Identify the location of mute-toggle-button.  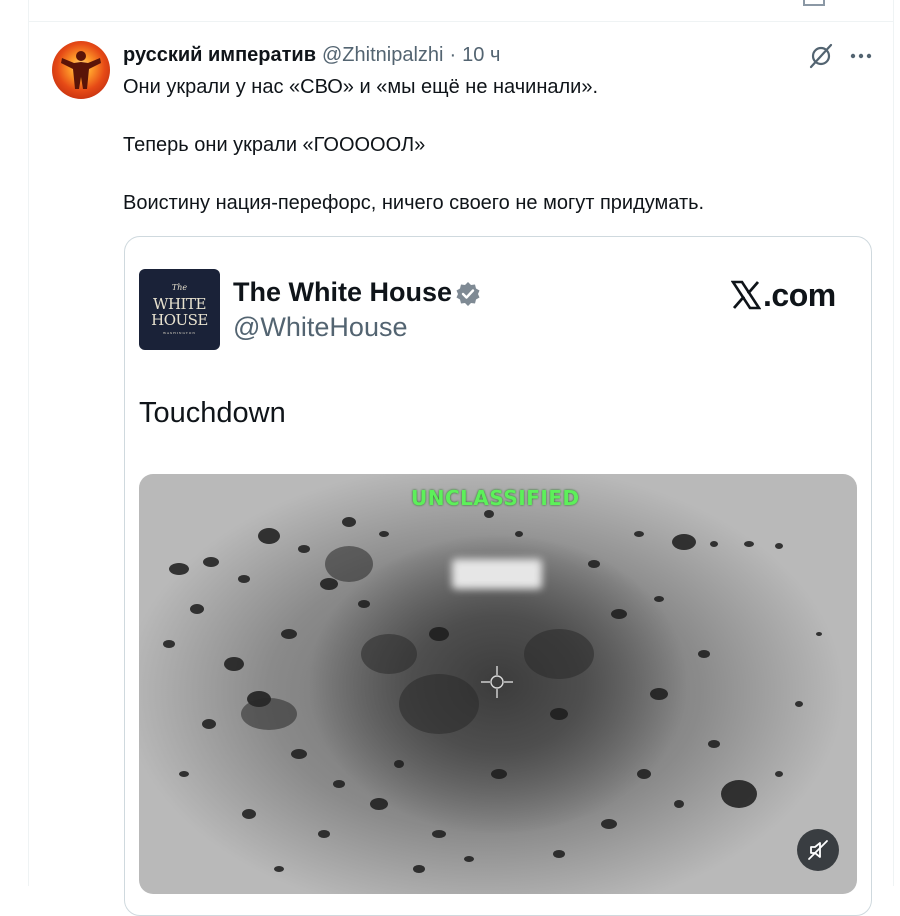
(818, 850).